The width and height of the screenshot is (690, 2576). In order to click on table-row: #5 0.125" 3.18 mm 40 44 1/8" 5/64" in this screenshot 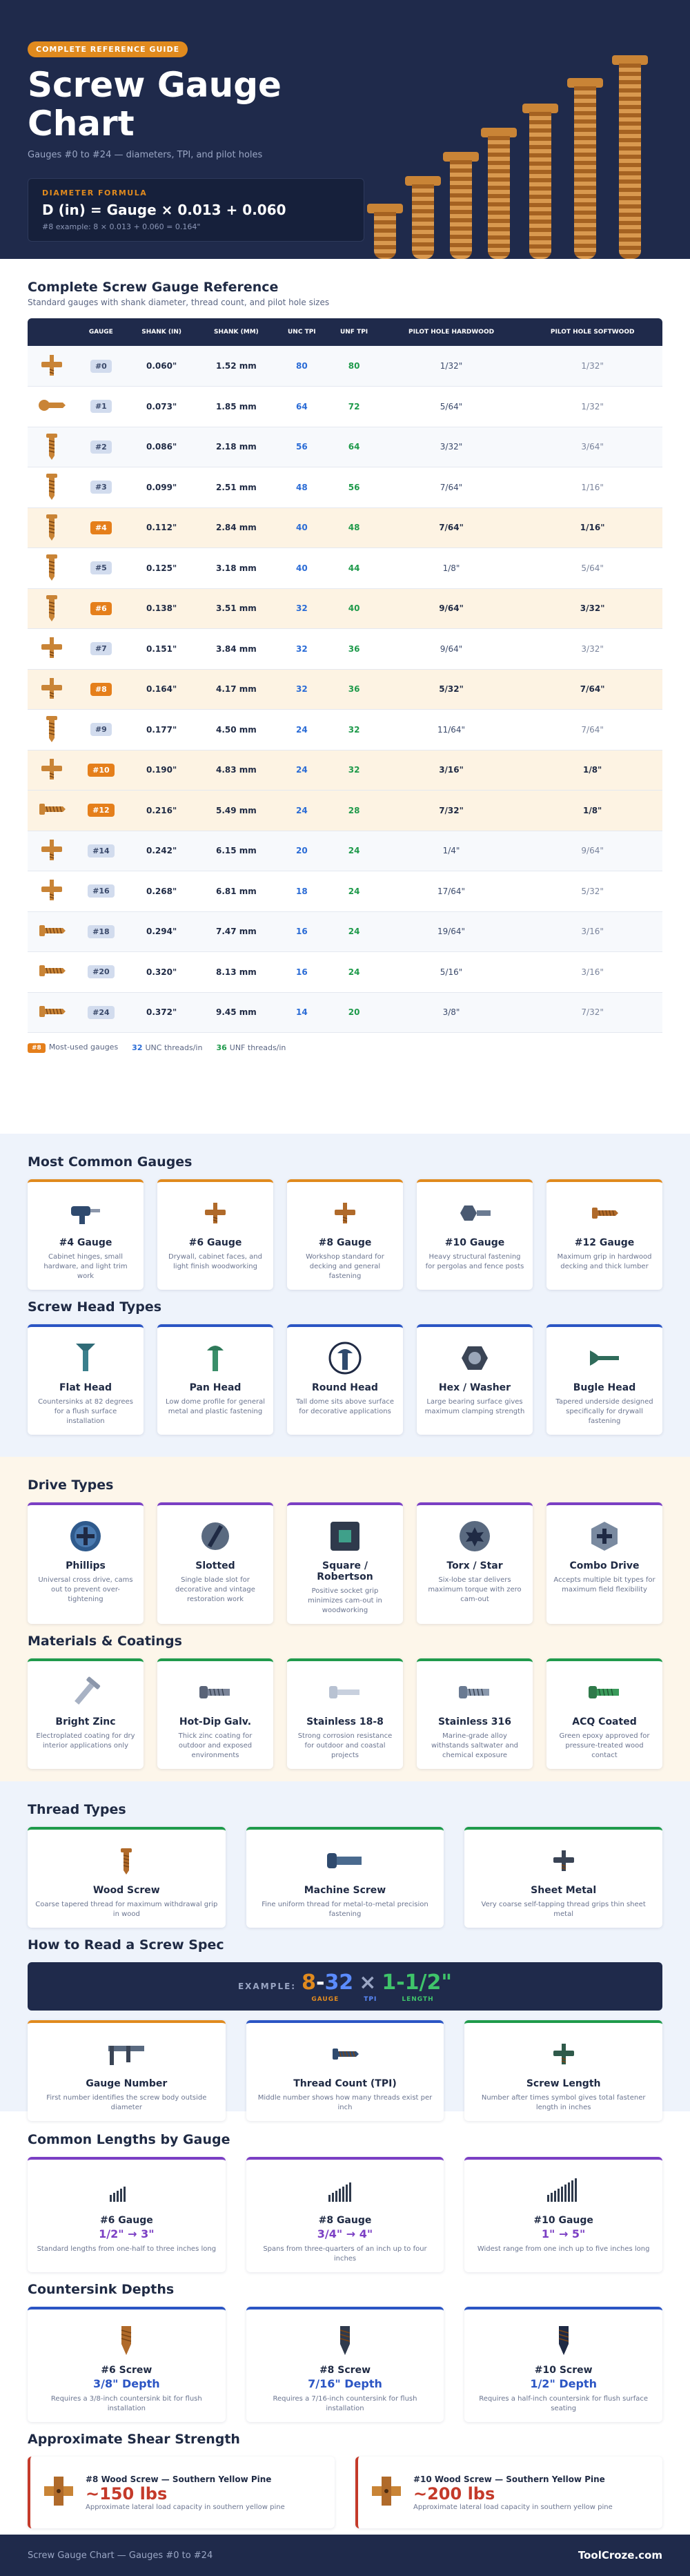, I will do `click(345, 568)`.